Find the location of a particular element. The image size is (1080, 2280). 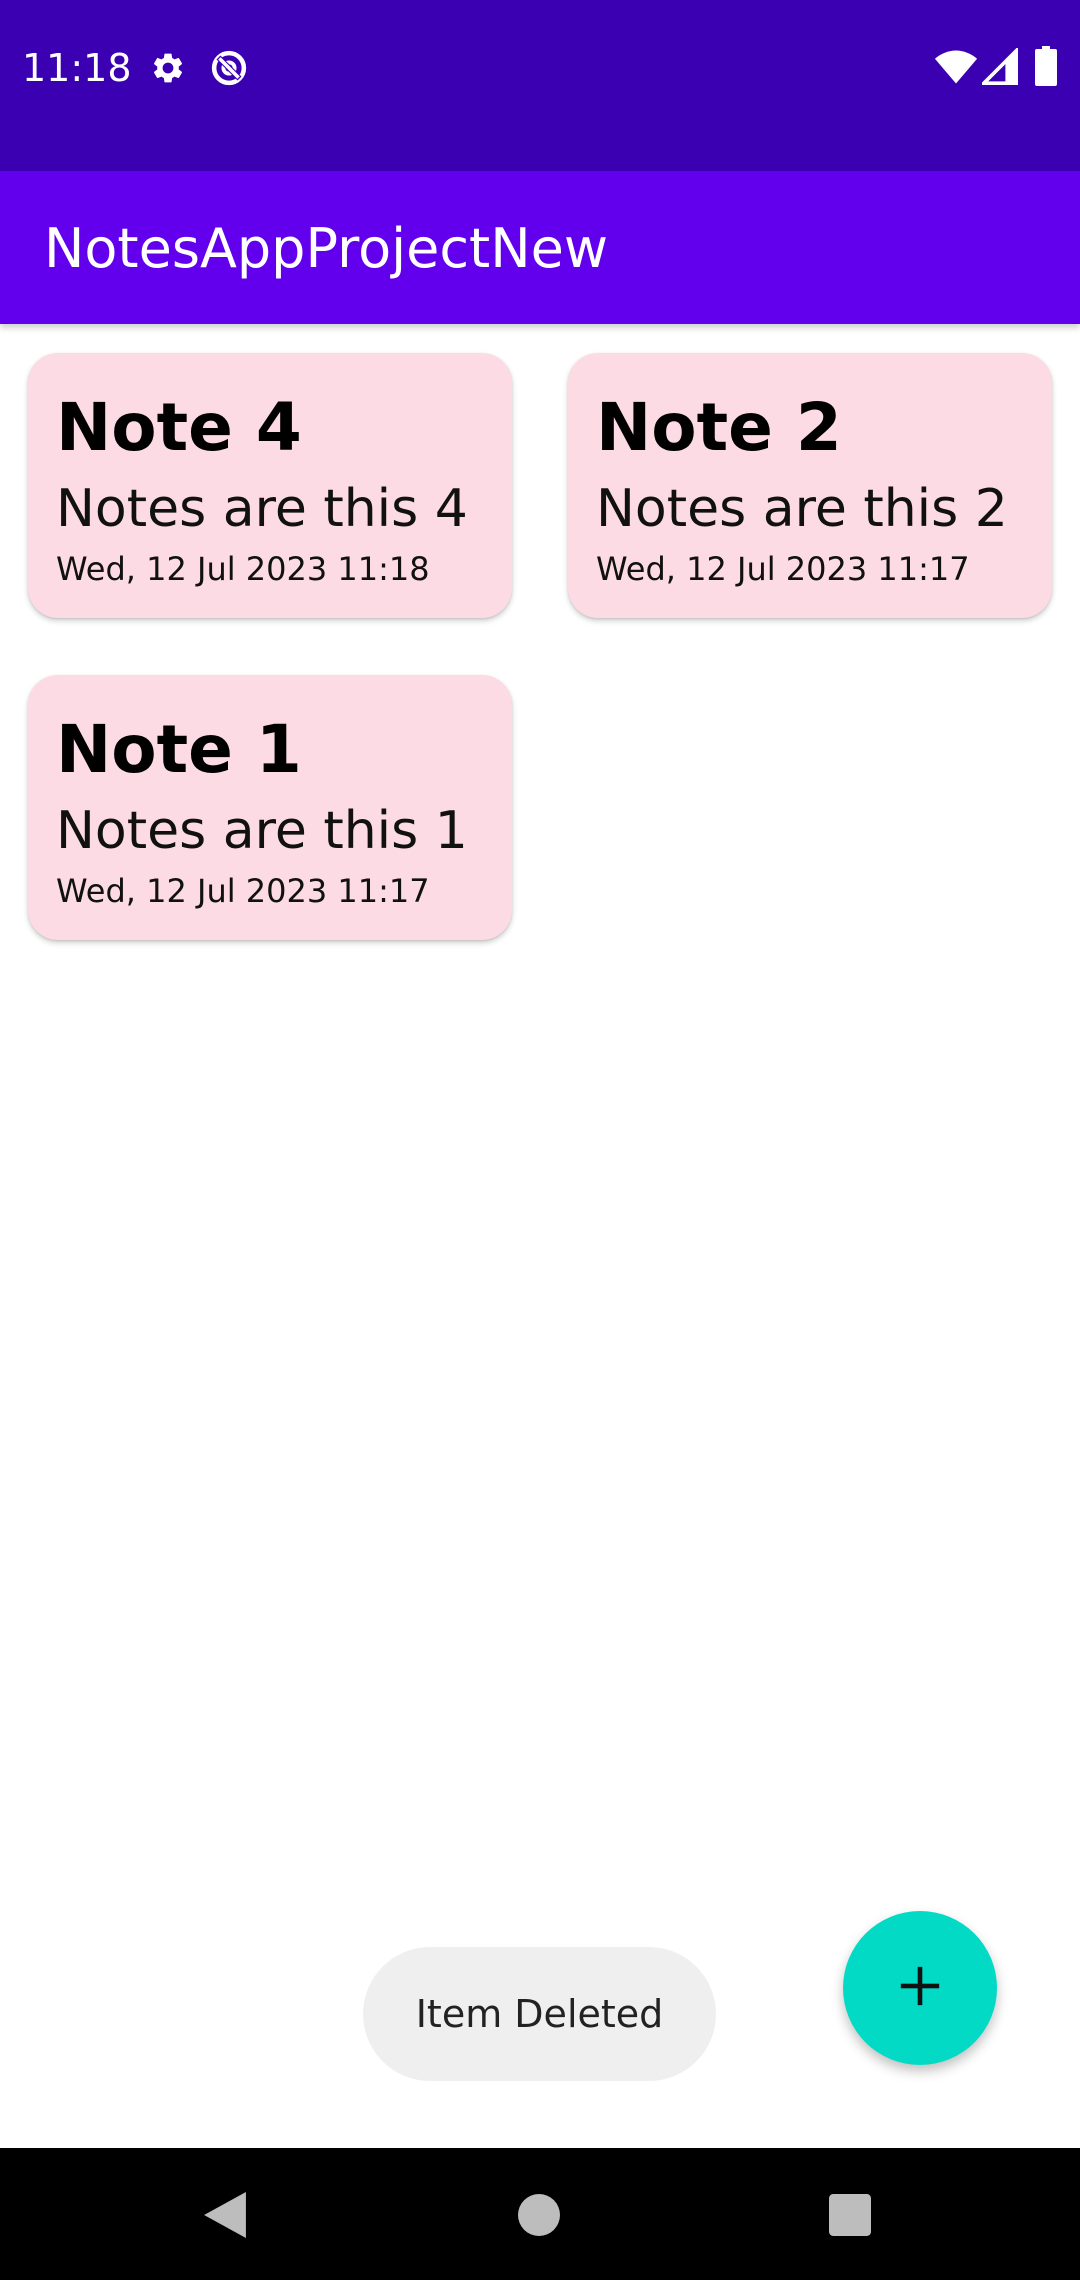

note-title: Note 1 is located at coordinates (179, 749).